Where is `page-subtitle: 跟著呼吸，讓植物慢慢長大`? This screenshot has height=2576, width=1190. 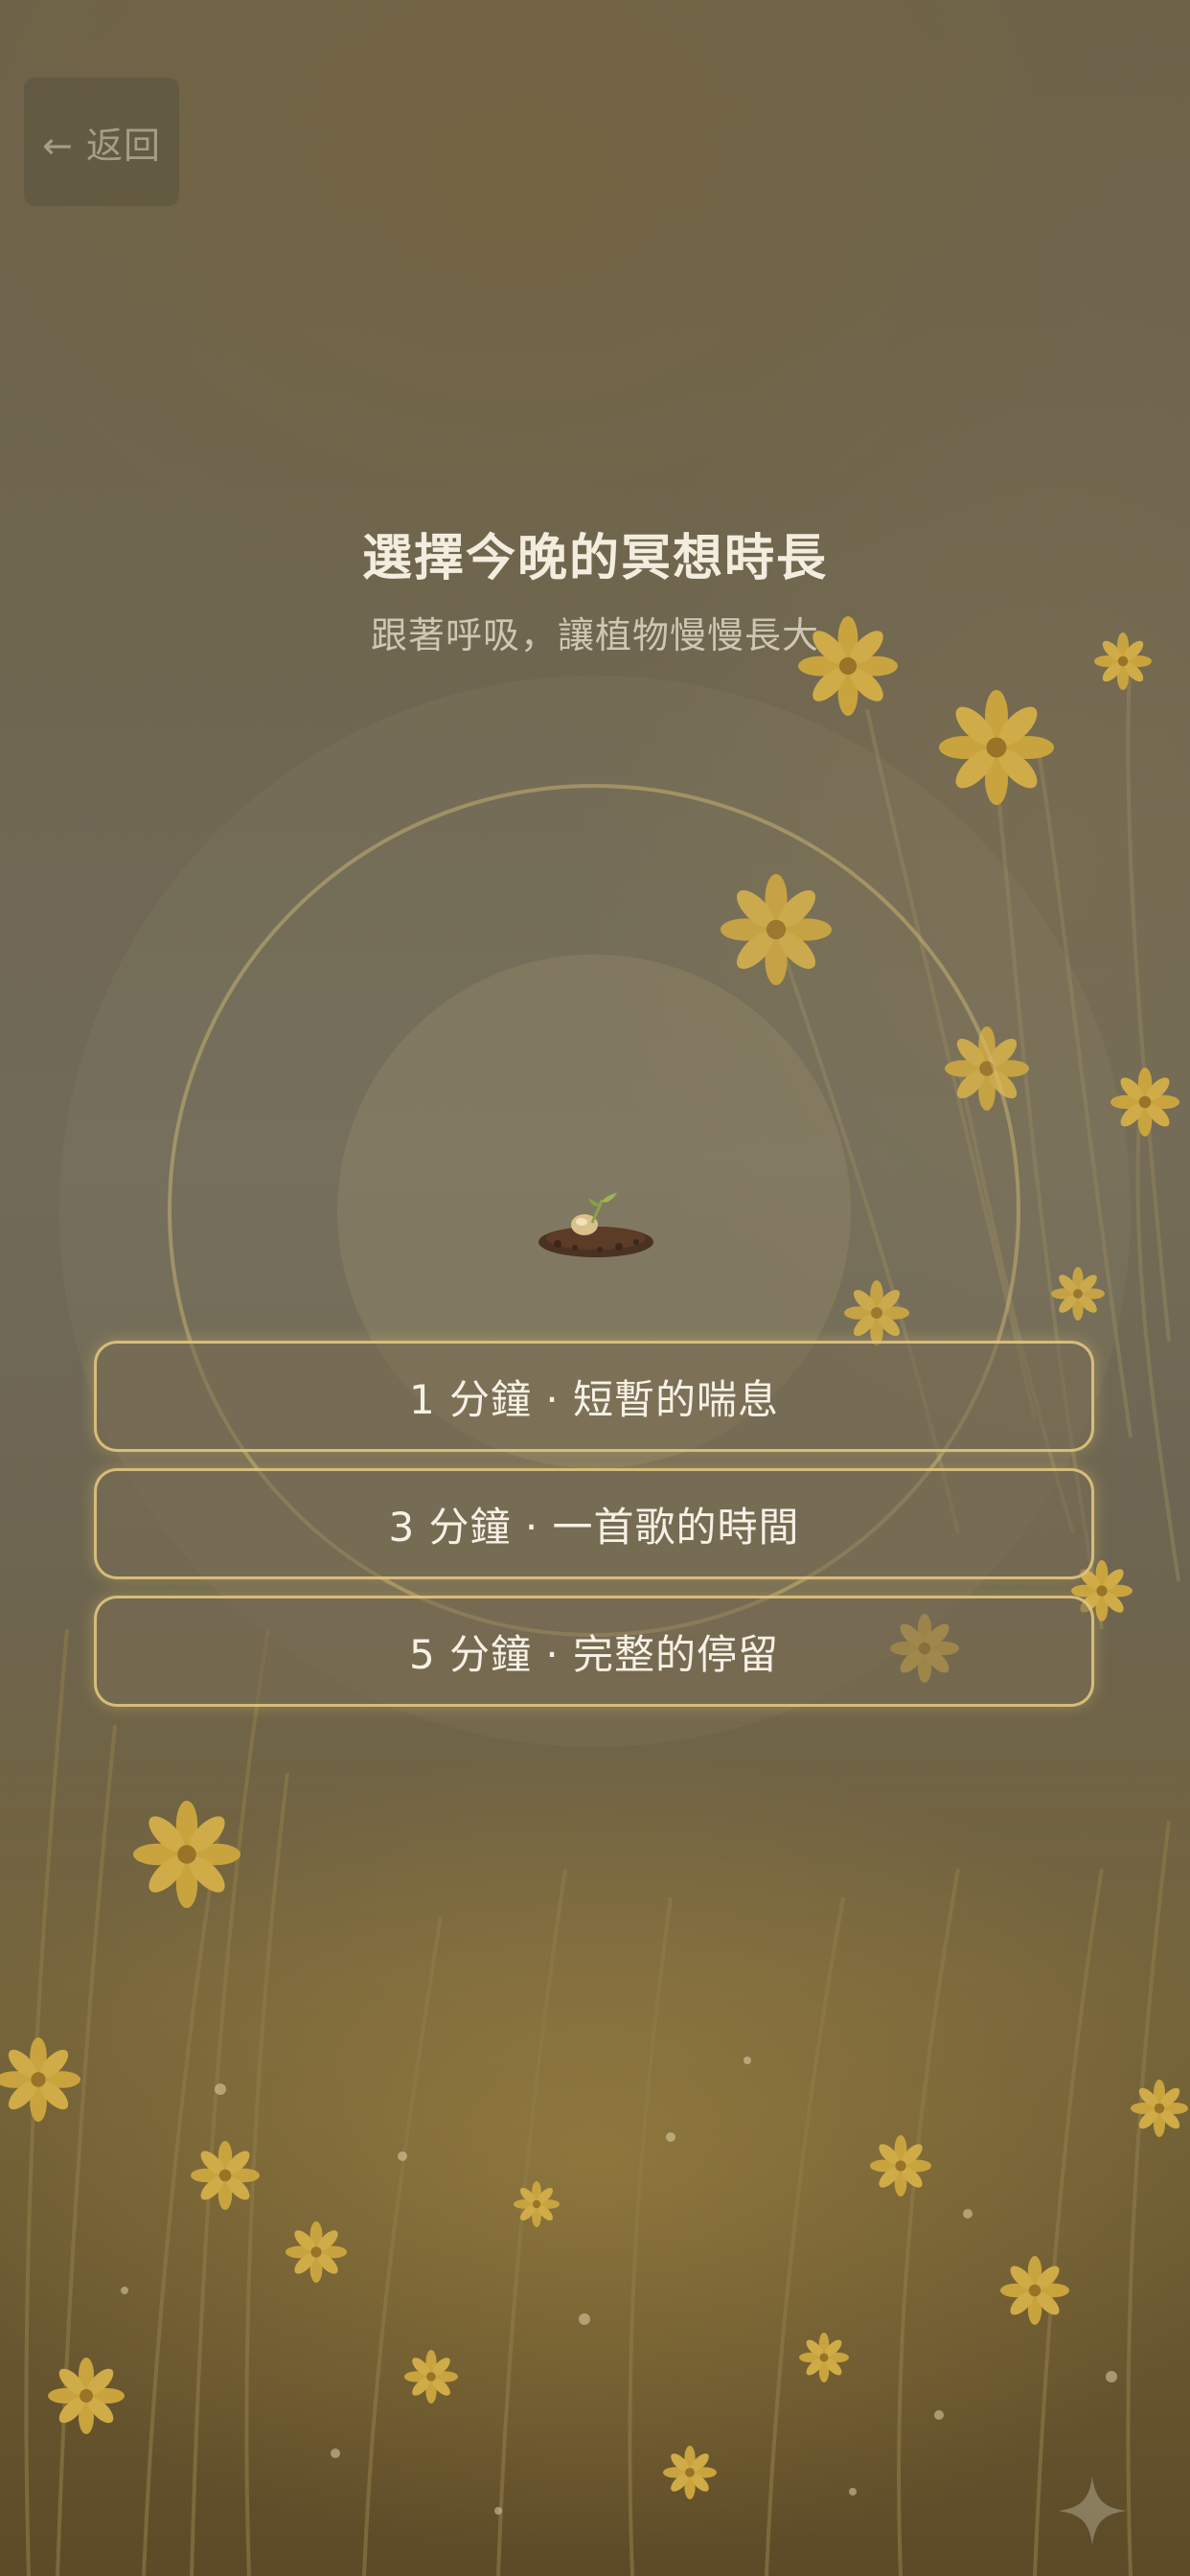
page-subtitle: 跟著呼吸，讓植物慢慢長大 is located at coordinates (594, 635).